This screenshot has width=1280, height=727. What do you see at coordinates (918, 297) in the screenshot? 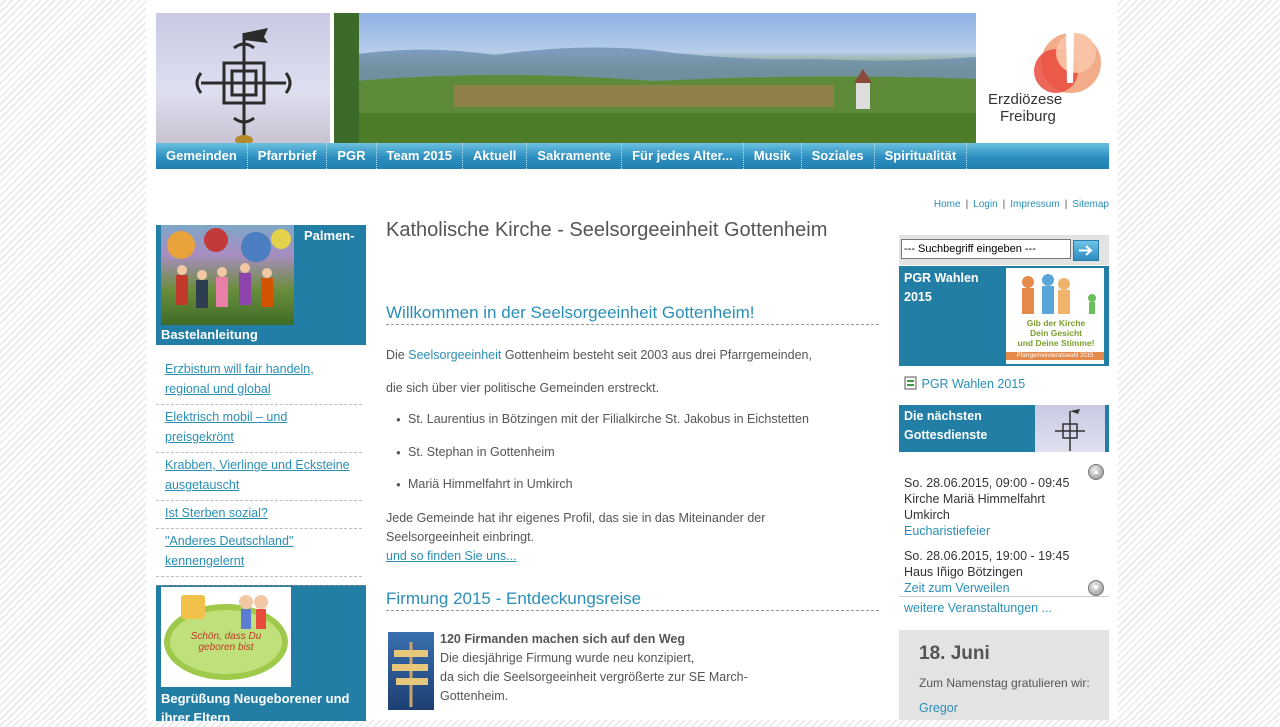
I see `pgr-caption-line-2: 2015` at bounding box center [918, 297].